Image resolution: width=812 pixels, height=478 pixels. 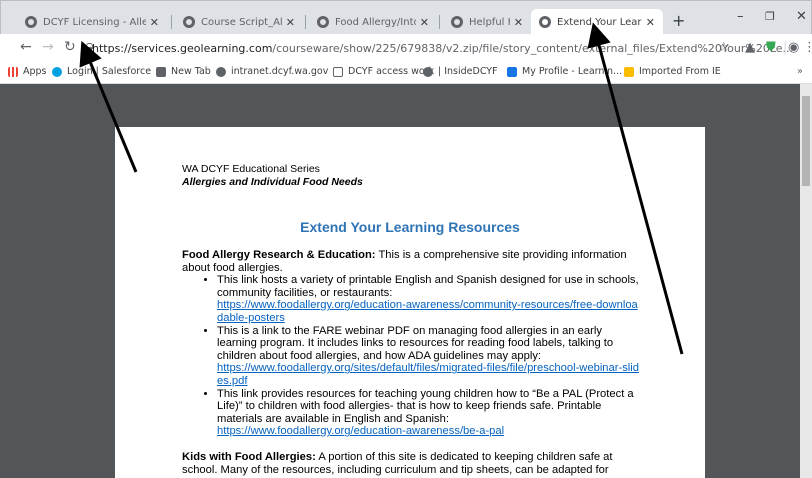 What do you see at coordinates (13, 71) in the screenshot?
I see `apps-grid-icon` at bounding box center [13, 71].